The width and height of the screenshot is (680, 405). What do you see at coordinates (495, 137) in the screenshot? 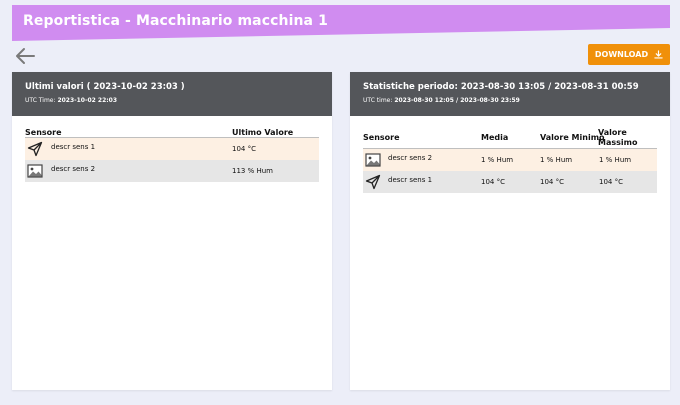
I see `column-header-media: Media` at bounding box center [495, 137].